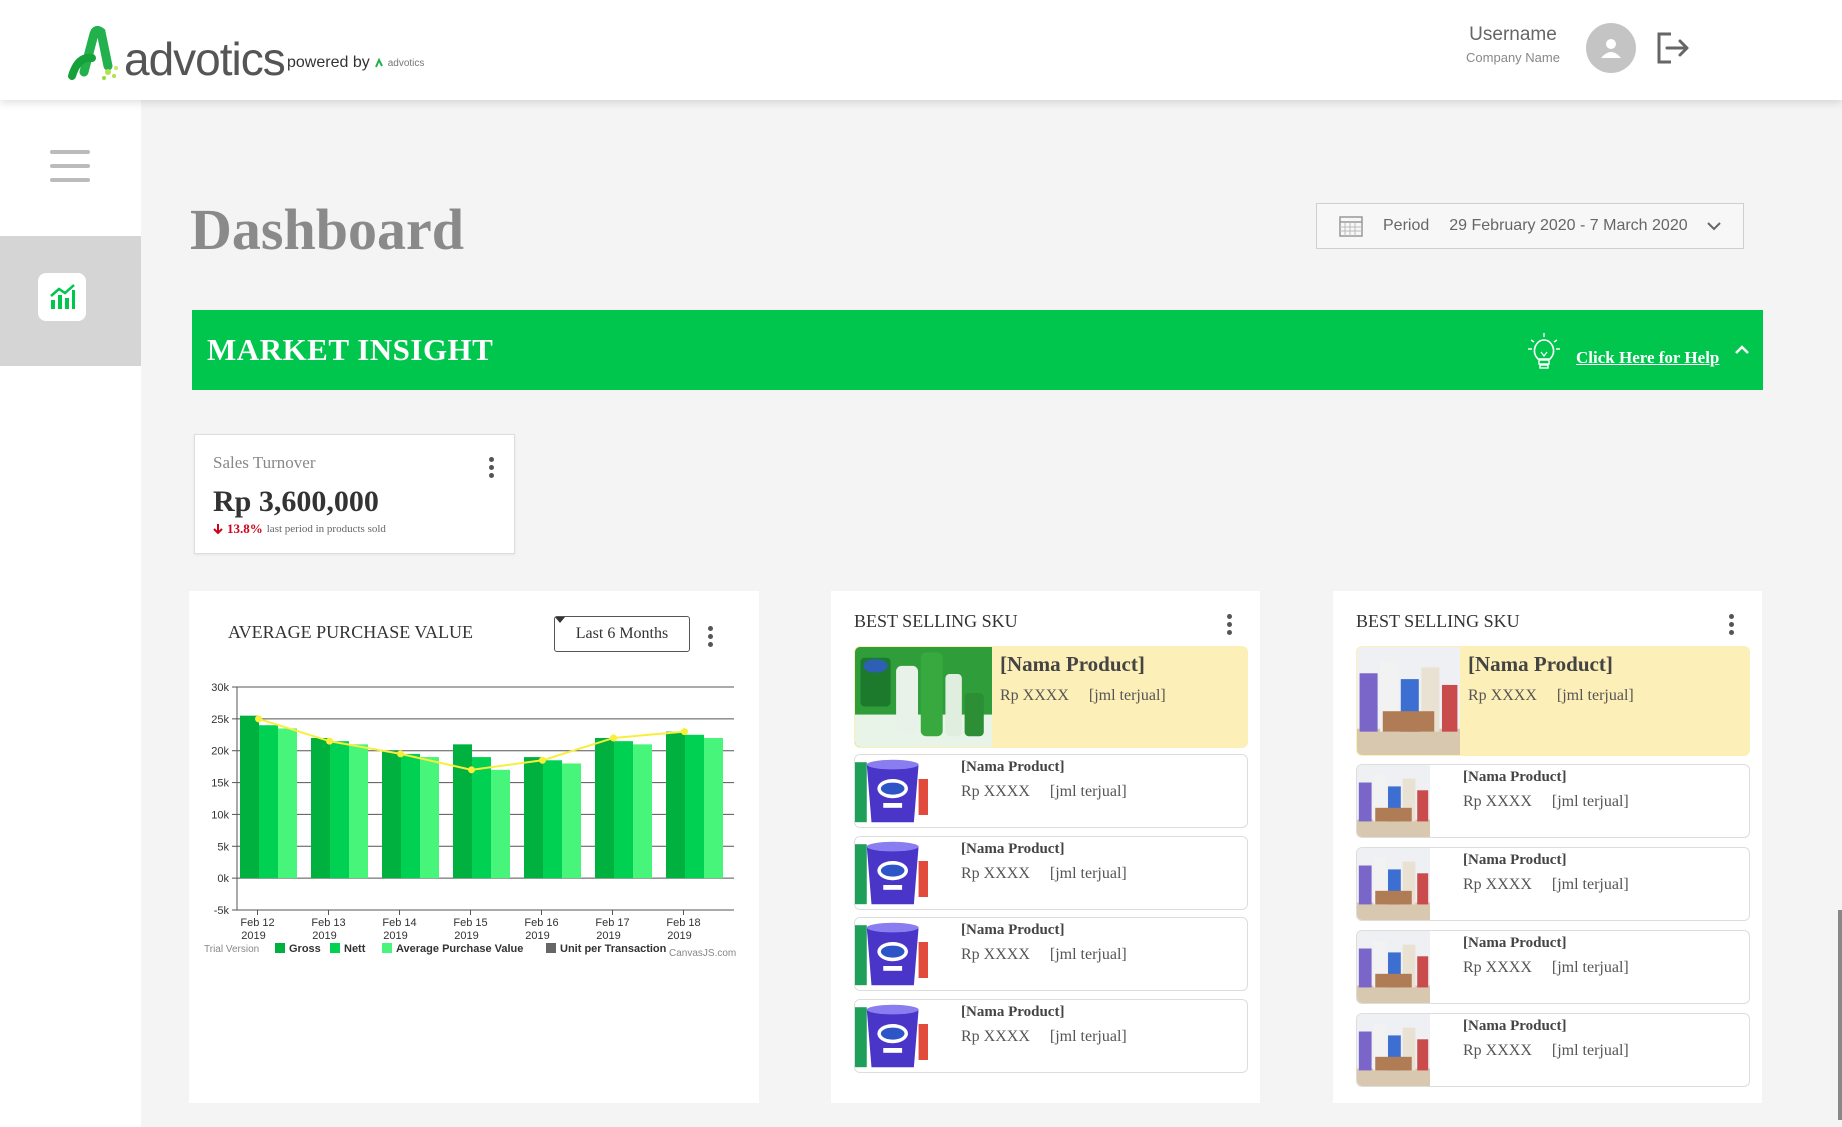  What do you see at coordinates (1530, 226) in the screenshot?
I see `period-selector: Period 29 February 2020 - 7 March 2020` at bounding box center [1530, 226].